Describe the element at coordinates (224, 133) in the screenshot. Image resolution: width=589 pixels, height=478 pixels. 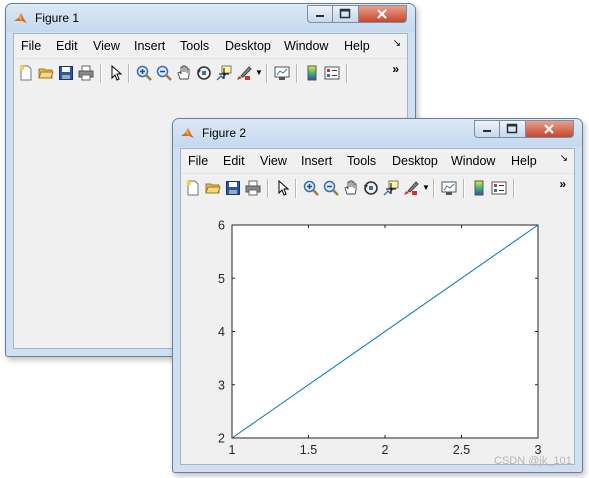
I see `window-title: Figure 2` at that location.